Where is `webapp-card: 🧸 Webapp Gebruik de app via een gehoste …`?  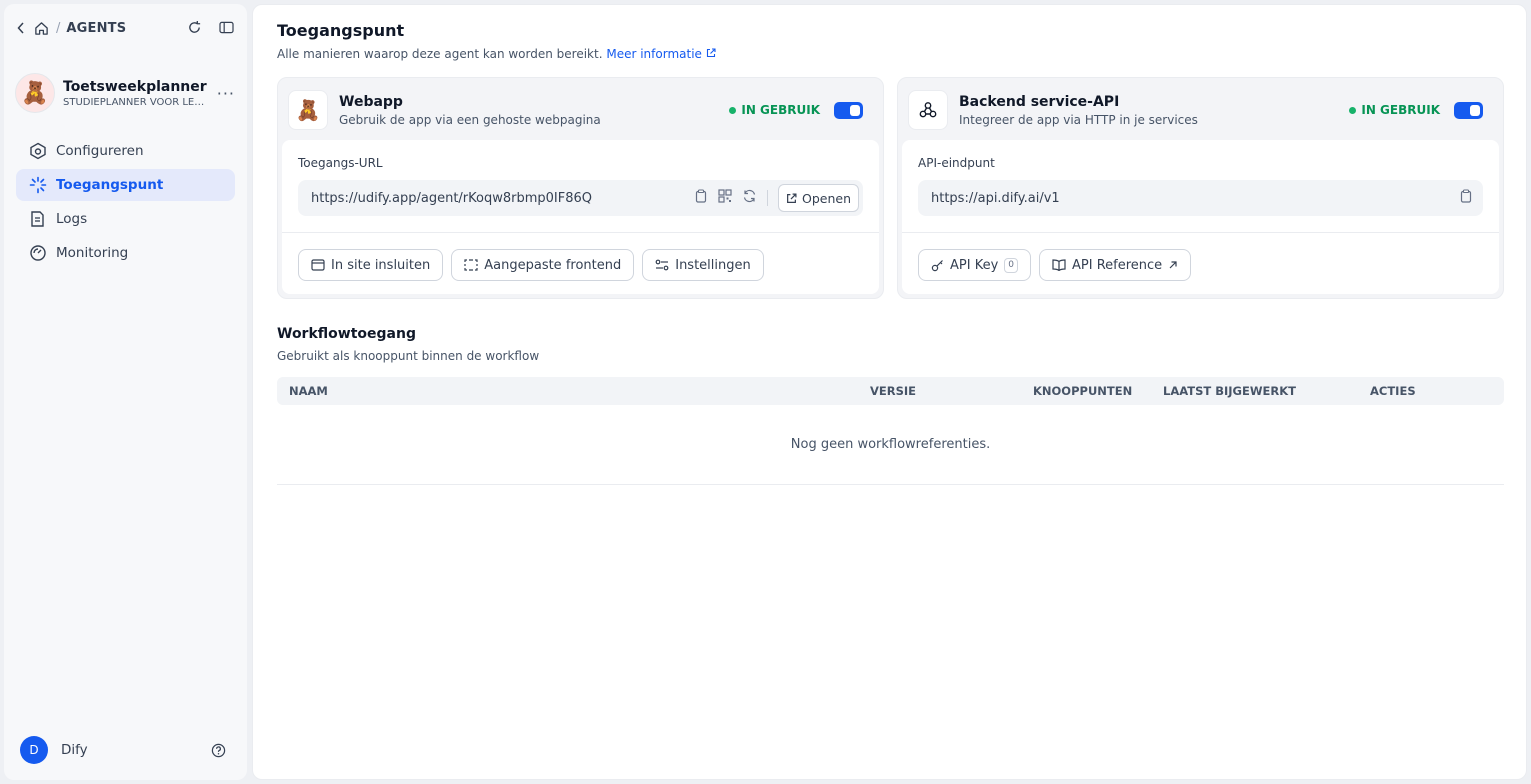 webapp-card: 🧸 Webapp Gebruik de app via een gehoste … is located at coordinates (580, 188).